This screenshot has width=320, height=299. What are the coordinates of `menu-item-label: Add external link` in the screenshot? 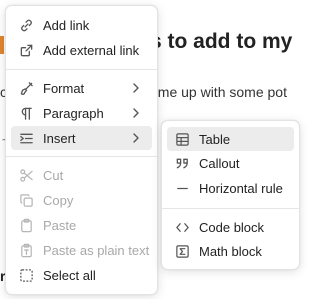 It's located at (91, 50).